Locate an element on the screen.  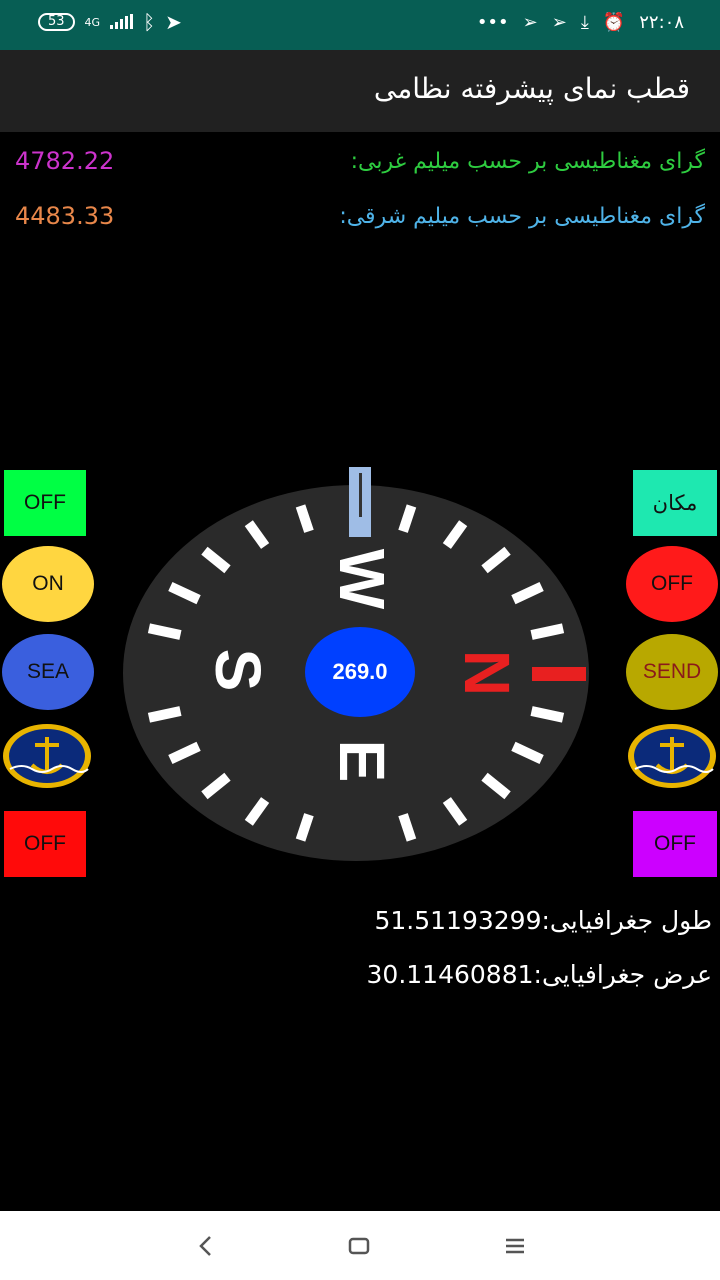
off-button-green: OFF is located at coordinates (45, 503).